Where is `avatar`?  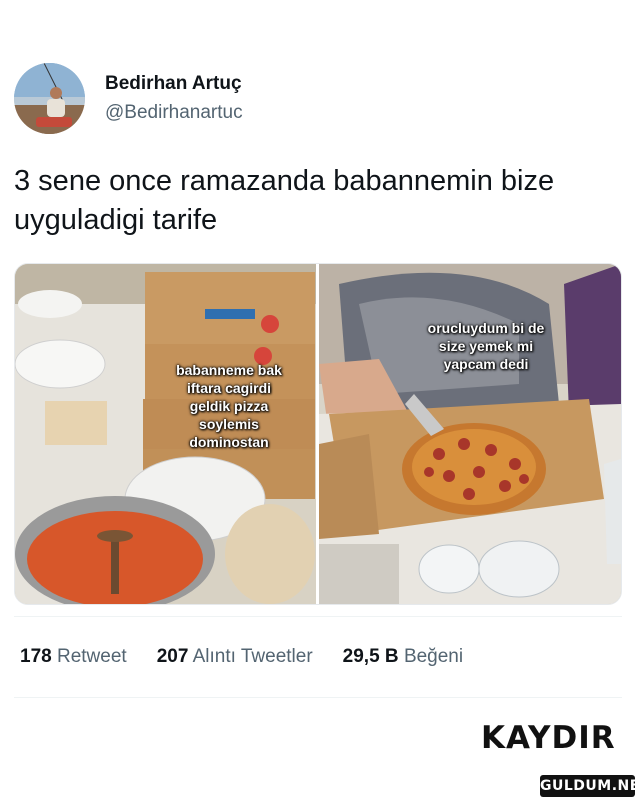
avatar is located at coordinates (49, 98).